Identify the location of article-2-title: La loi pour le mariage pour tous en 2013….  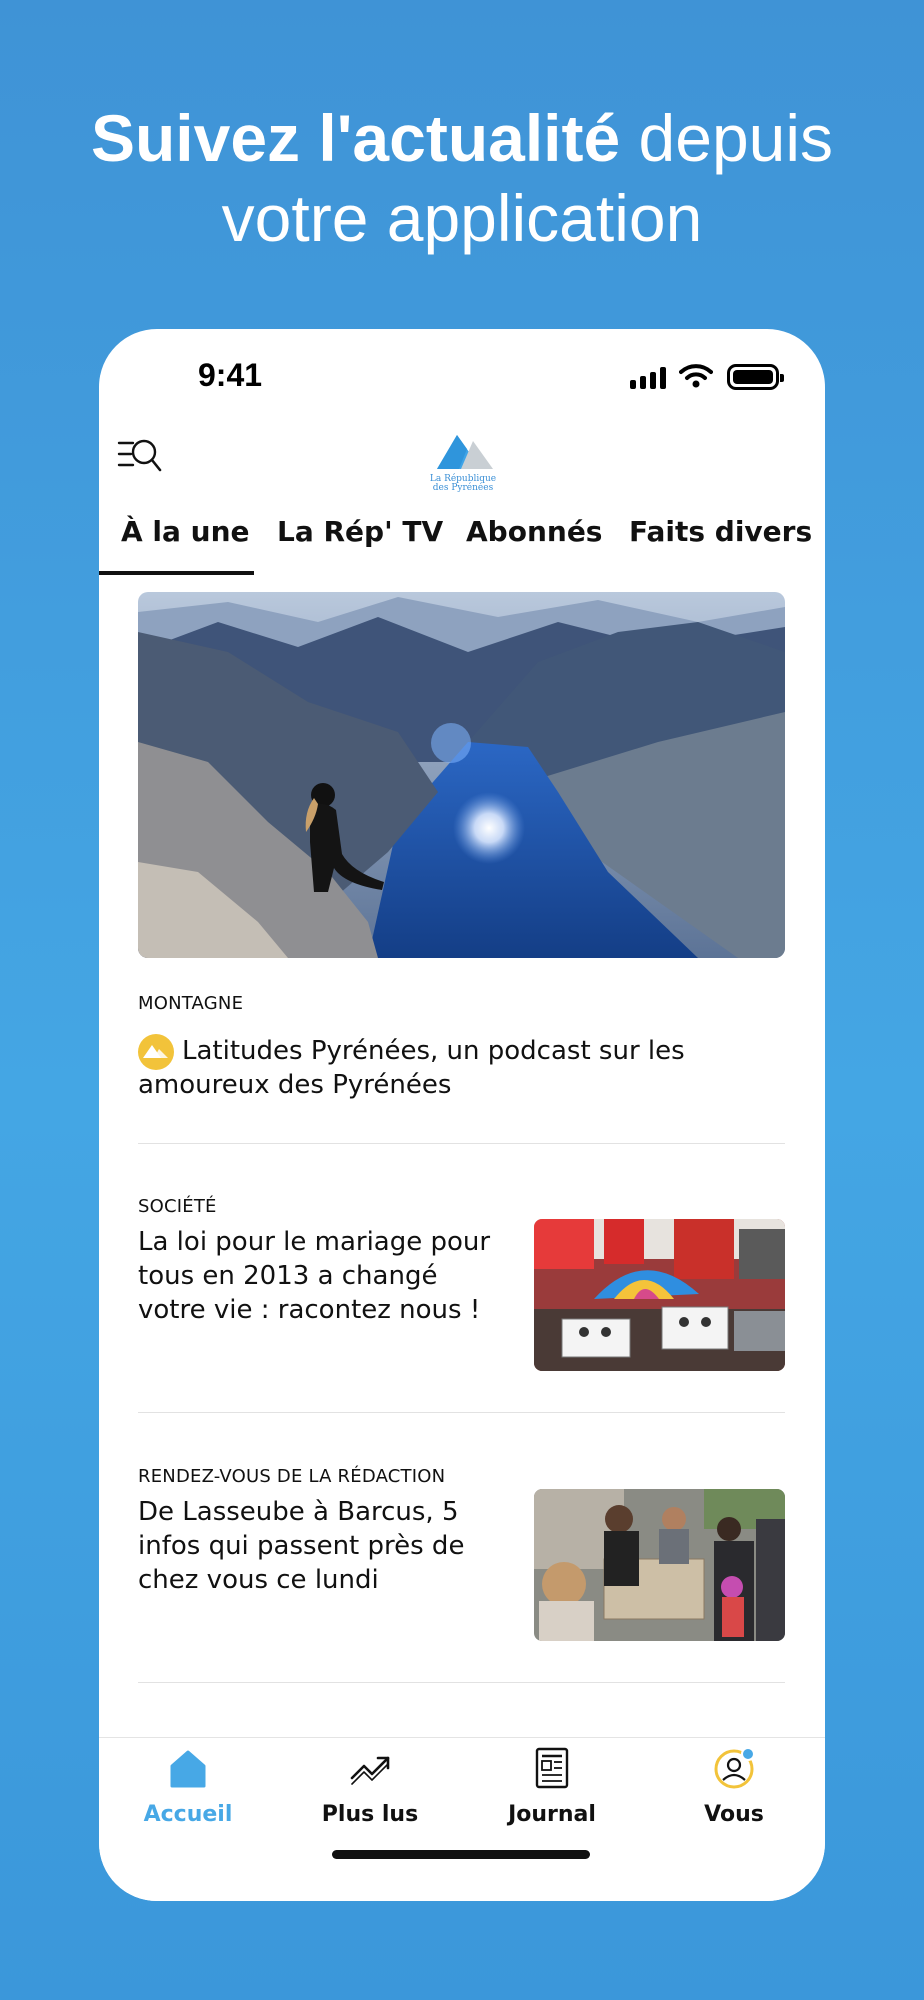
(323, 1276).